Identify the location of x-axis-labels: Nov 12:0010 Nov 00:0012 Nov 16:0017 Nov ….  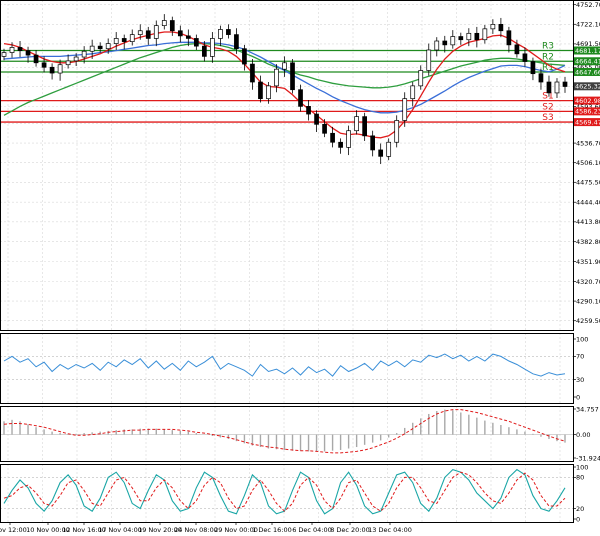
(206, 528).